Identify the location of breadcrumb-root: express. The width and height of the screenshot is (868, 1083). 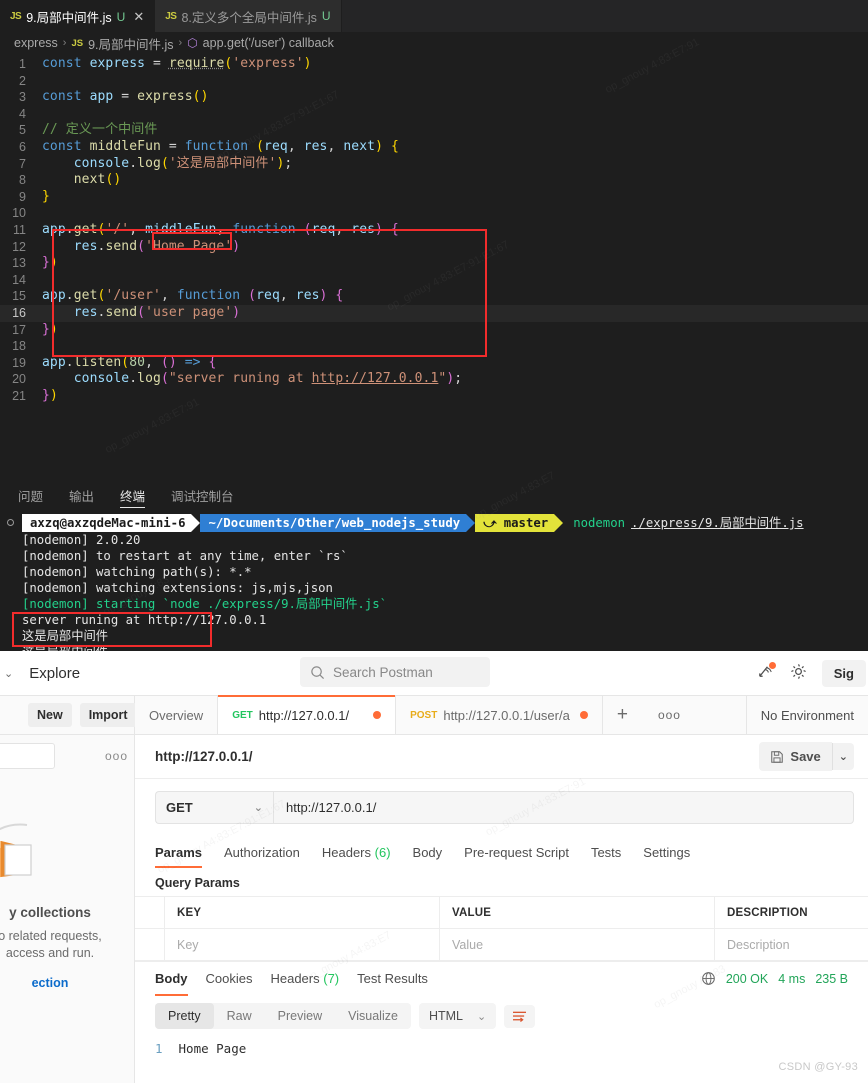
(36, 43).